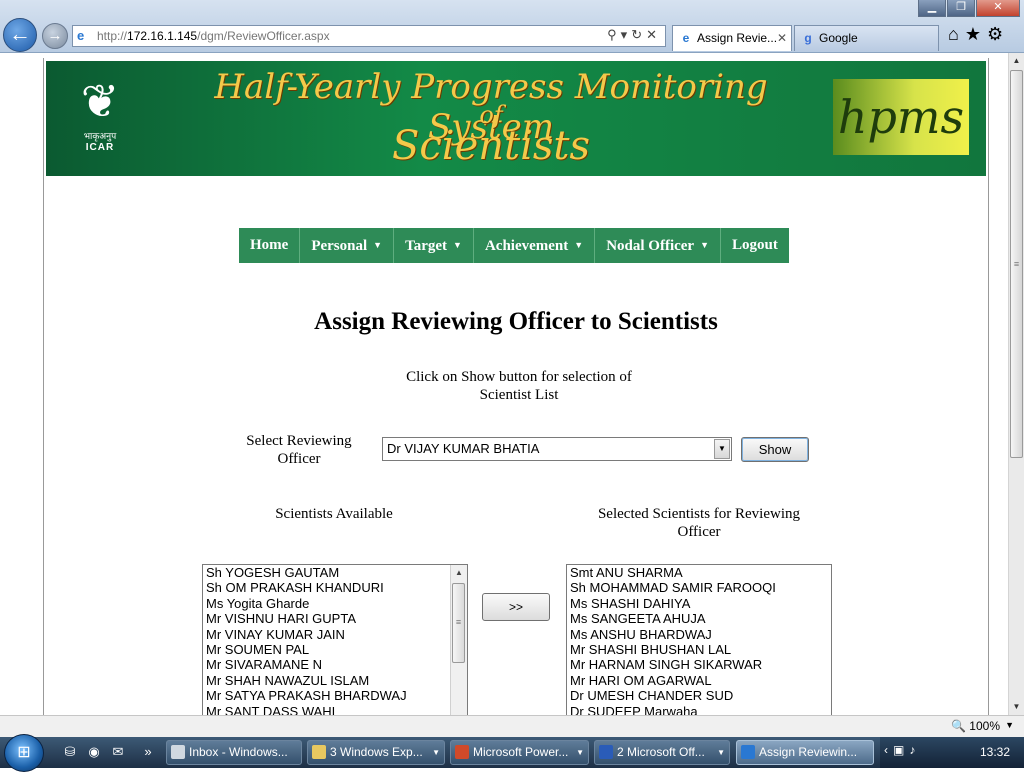 The width and height of the screenshot is (1024, 772). I want to click on list-item: Mr VINAY KUMAR JAIN, so click(335, 634).